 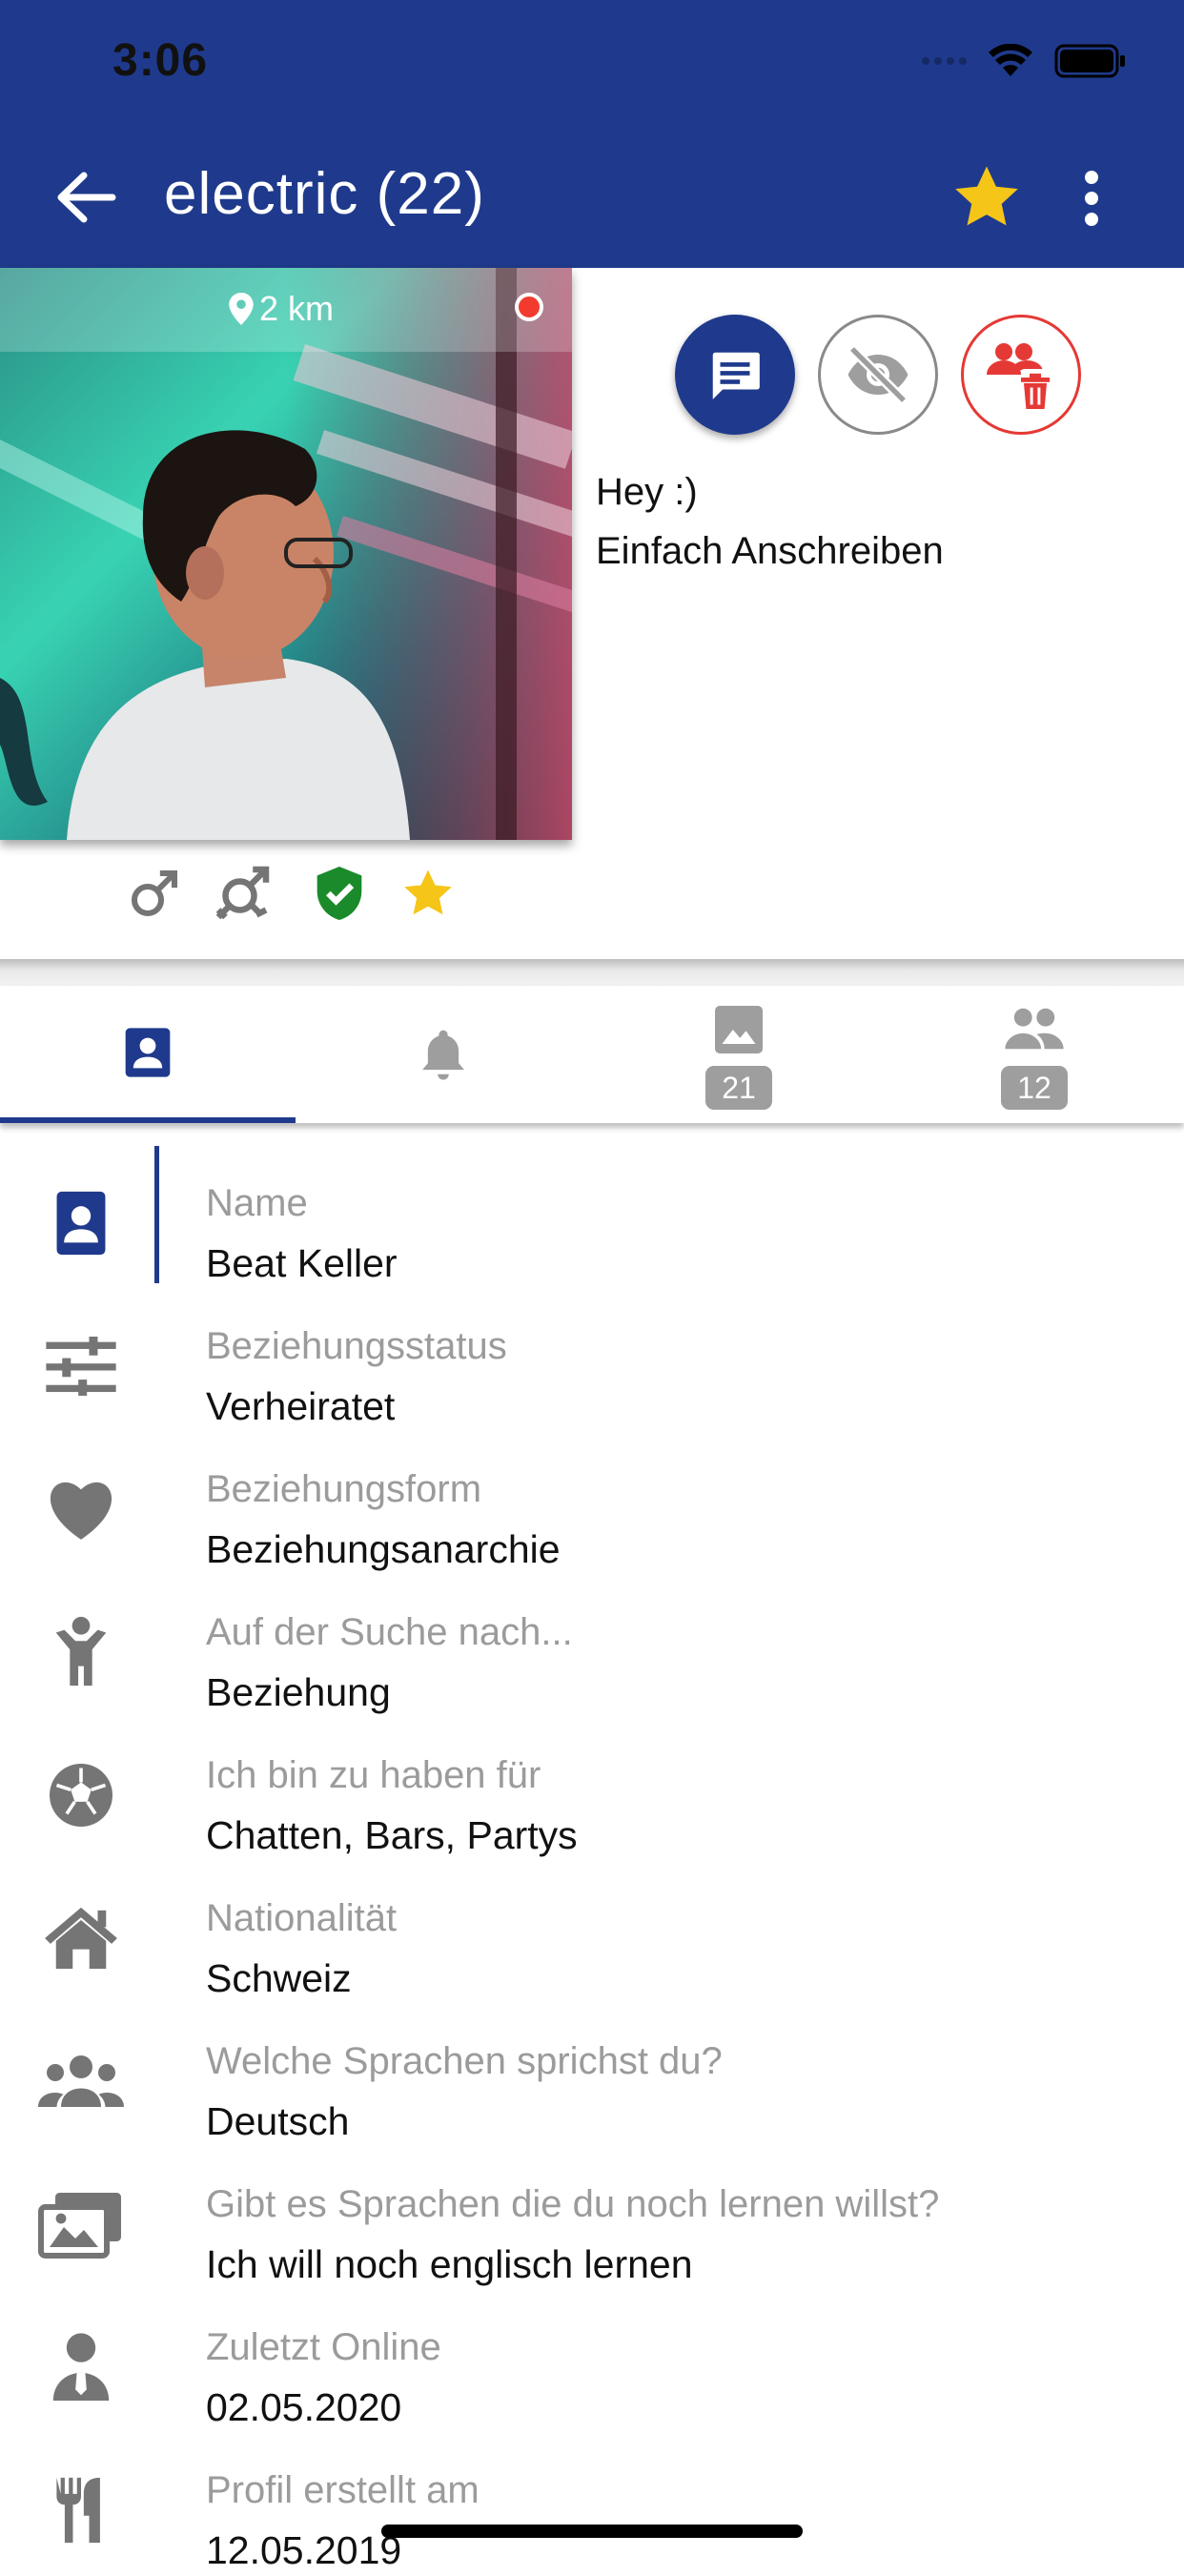 I want to click on star-icon, so click(x=987, y=197).